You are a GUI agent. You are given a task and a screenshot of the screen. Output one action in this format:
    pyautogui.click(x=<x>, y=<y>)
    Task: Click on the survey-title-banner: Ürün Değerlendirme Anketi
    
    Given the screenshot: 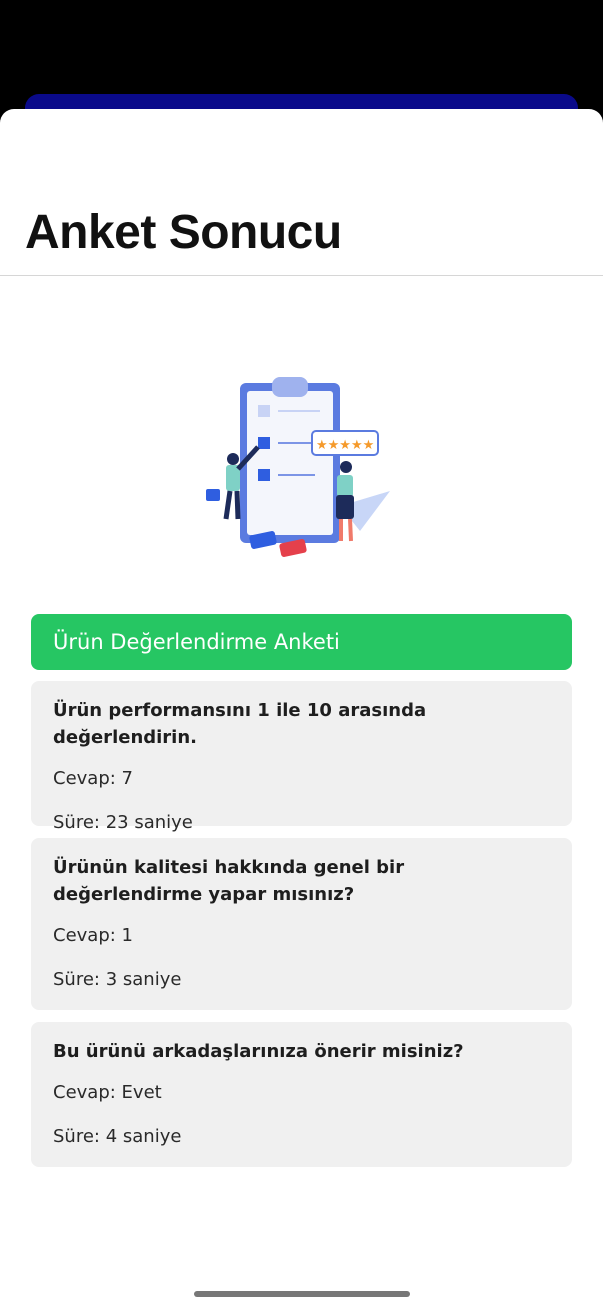 What is the action you would take?
    pyautogui.click(x=301, y=642)
    